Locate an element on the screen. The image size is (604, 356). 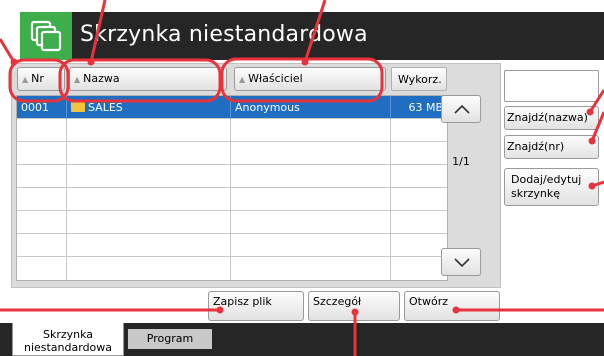
table-row: 0001 SALES Anonymous 63 MB is located at coordinates (232, 107).